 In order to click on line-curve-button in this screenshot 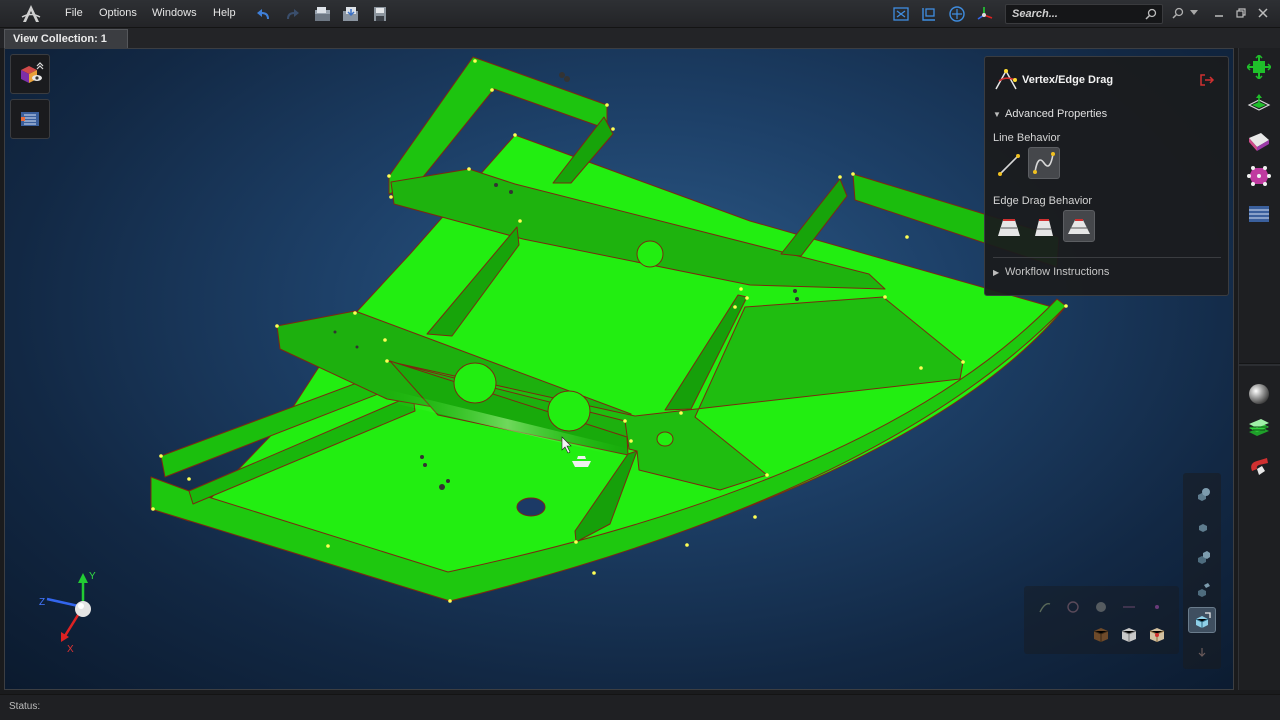, I will do `click(1044, 163)`.